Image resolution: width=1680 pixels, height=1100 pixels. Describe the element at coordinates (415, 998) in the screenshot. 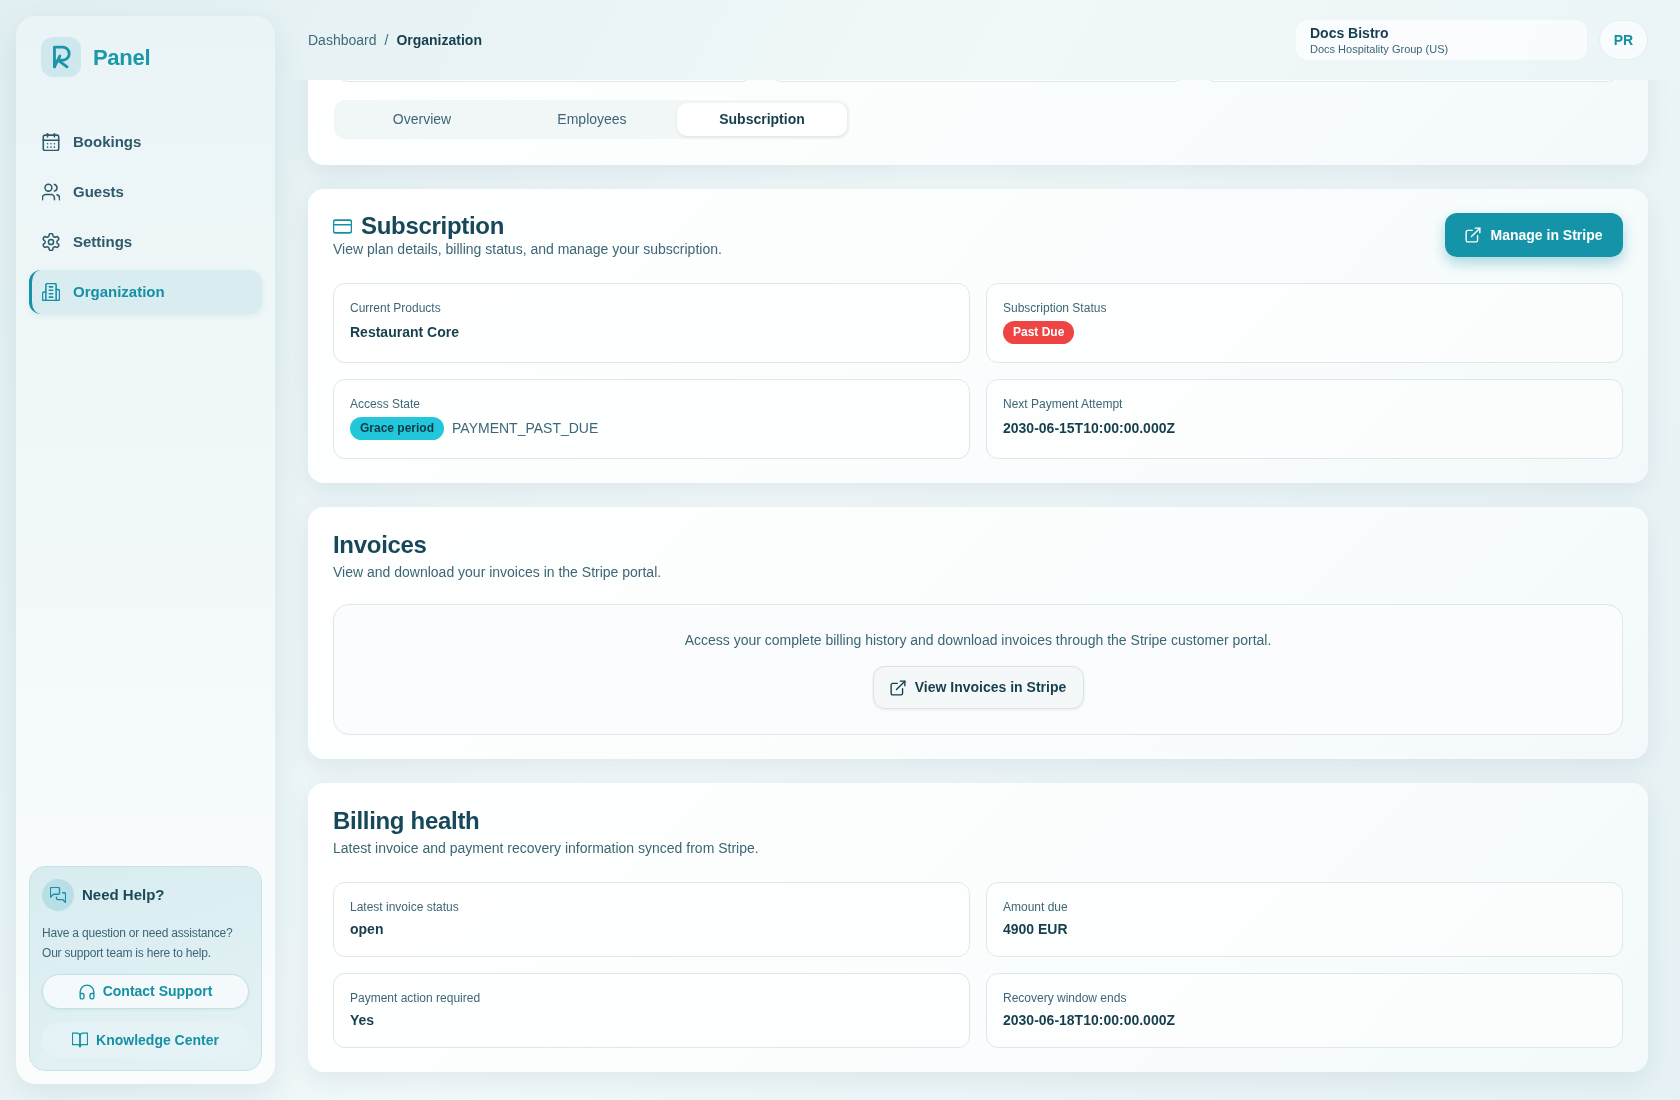

I see `field-label: Payment action required` at that location.